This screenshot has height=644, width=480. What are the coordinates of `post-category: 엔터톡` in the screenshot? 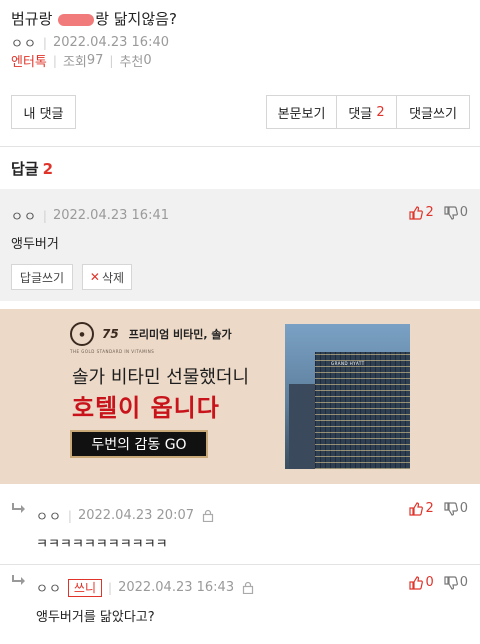 It's located at (29, 60).